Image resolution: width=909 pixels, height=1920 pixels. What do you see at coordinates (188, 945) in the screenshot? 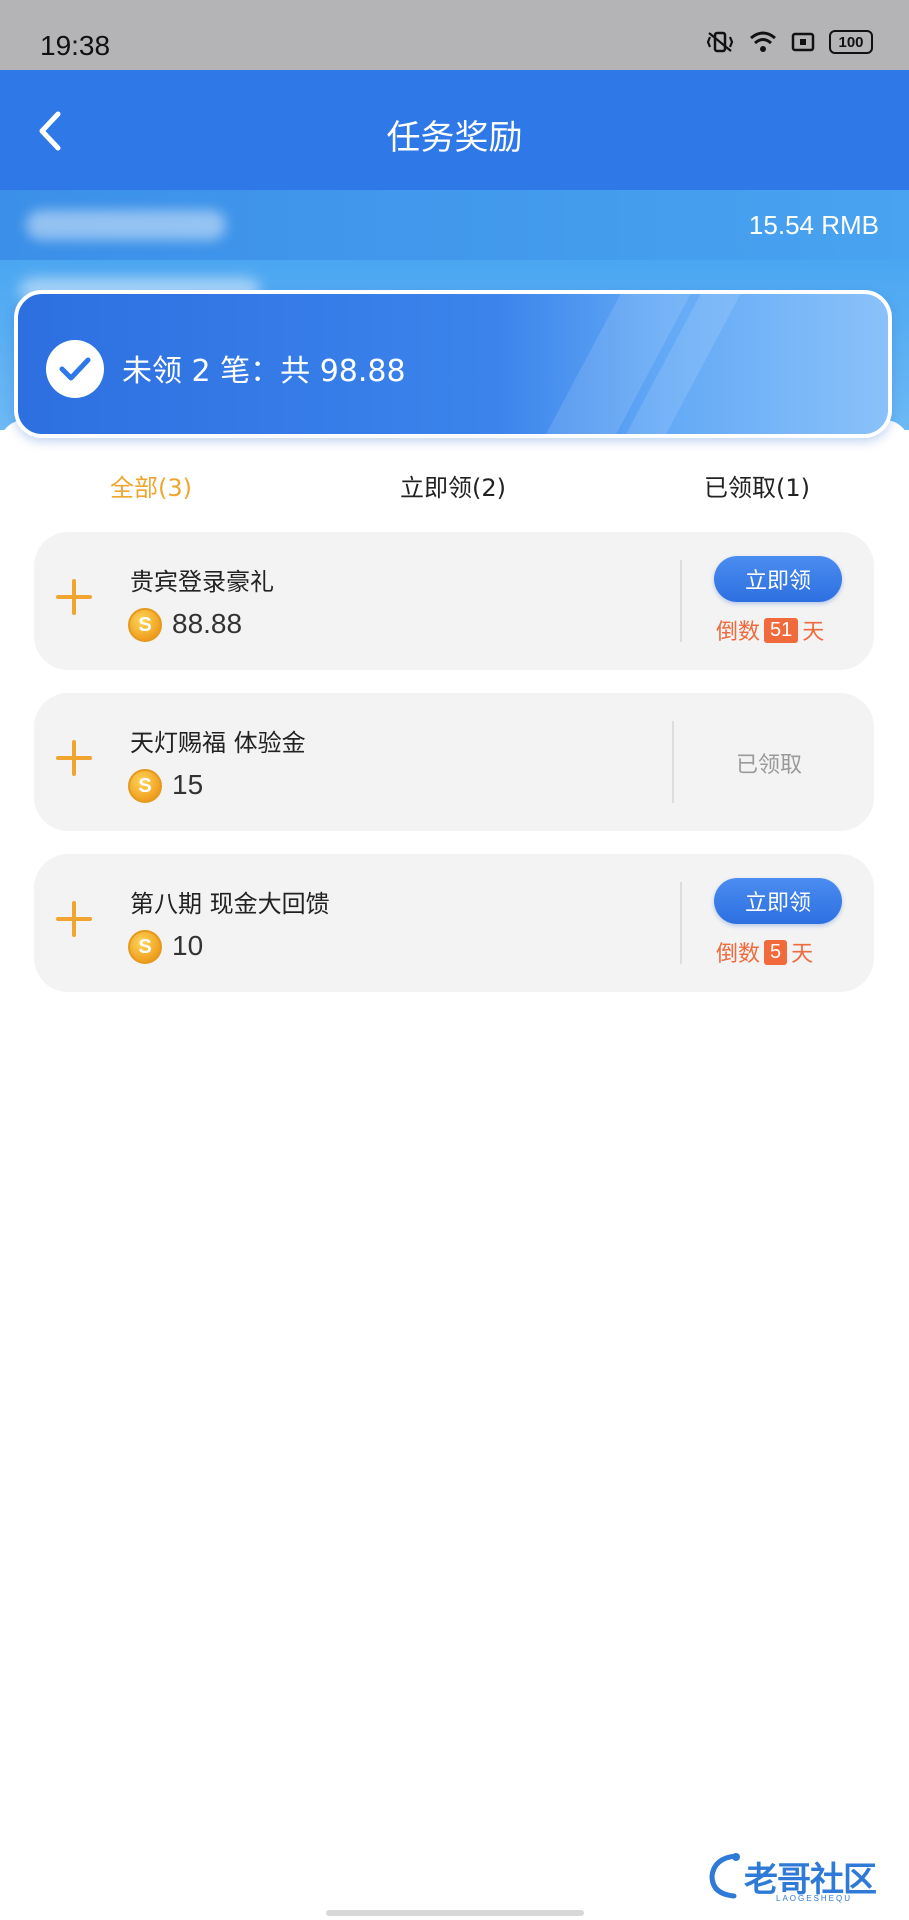
I see `reward-amount: 10` at bounding box center [188, 945].